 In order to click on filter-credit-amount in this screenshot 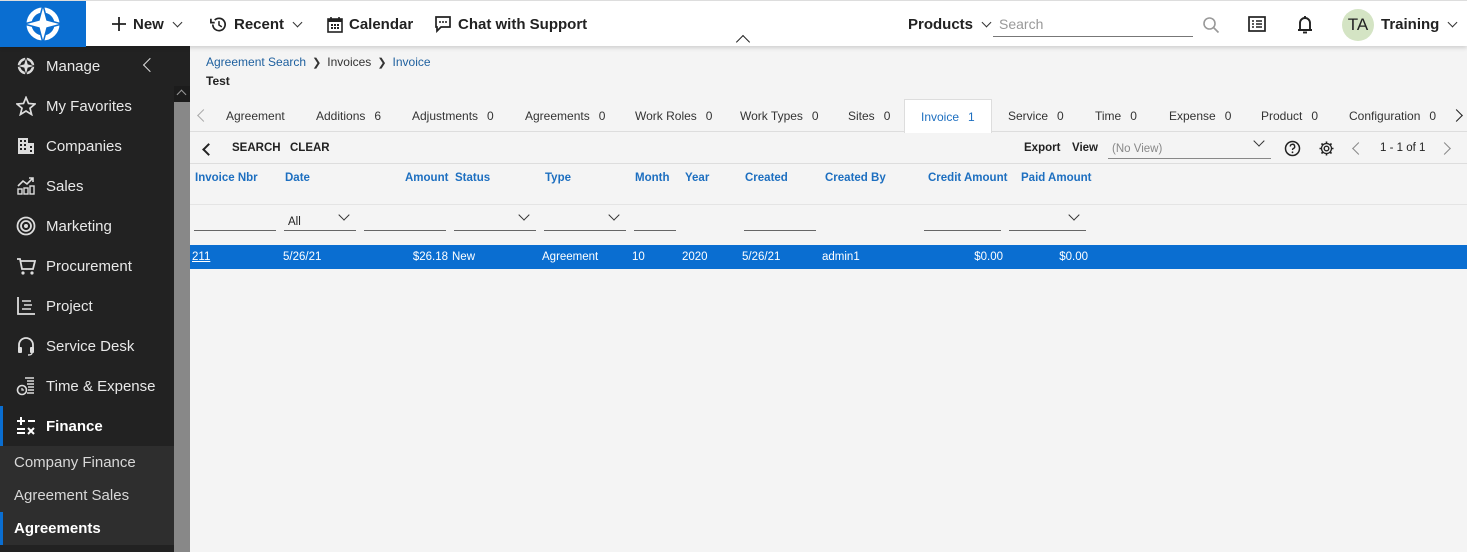, I will do `click(962, 222)`.